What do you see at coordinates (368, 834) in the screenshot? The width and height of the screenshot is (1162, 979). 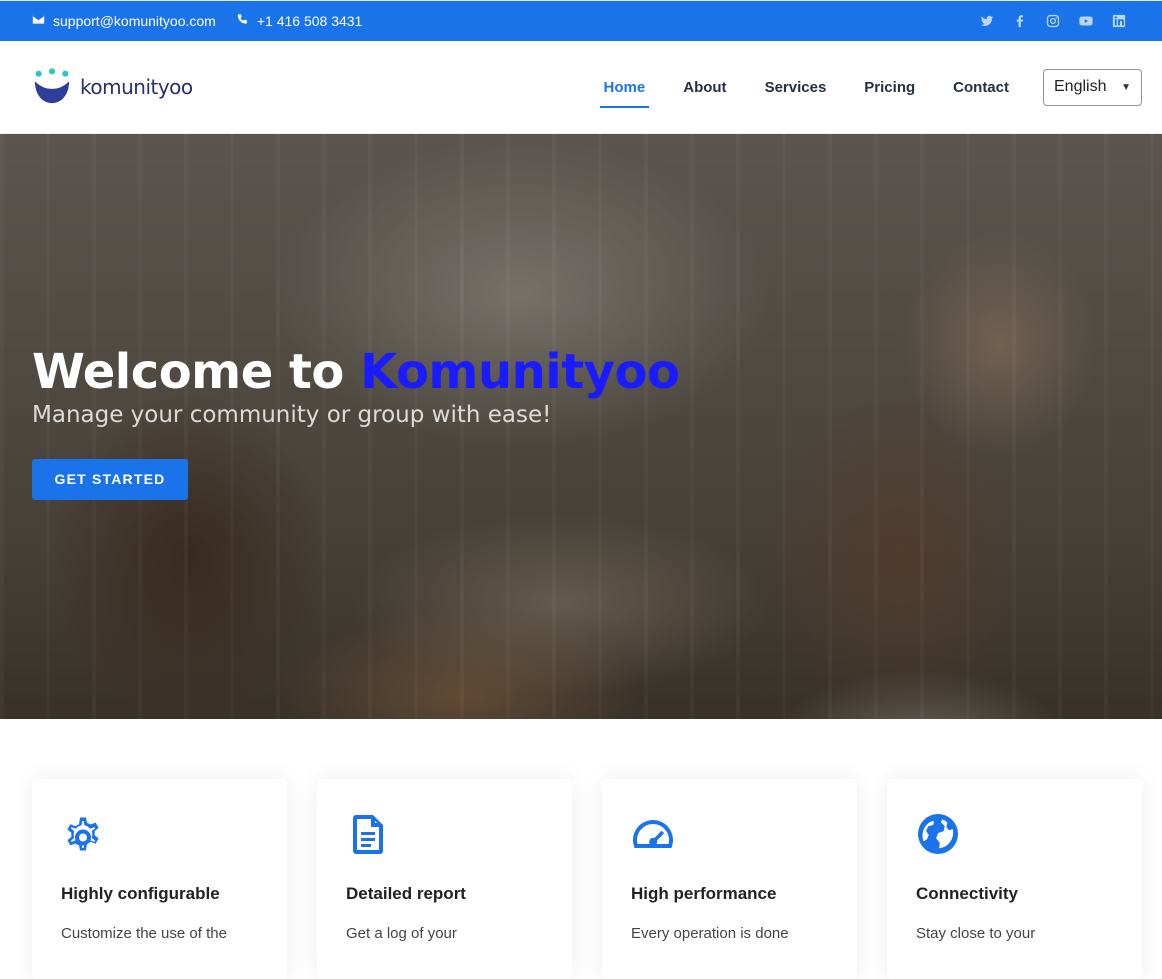 I see `document-icon` at bounding box center [368, 834].